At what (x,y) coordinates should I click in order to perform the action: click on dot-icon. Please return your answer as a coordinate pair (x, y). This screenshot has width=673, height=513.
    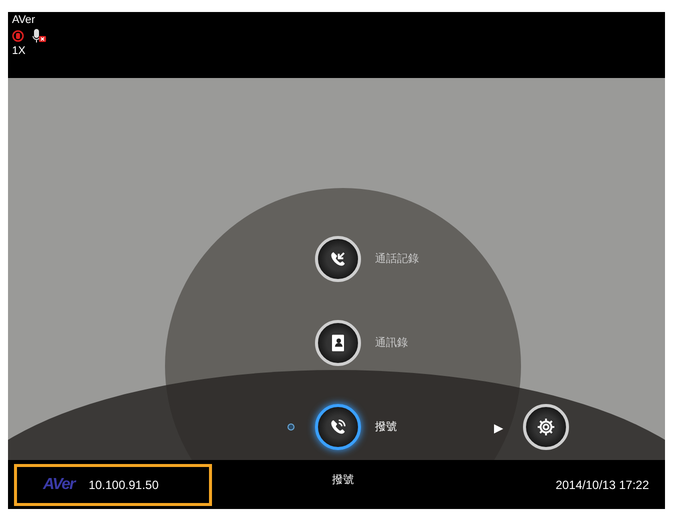
    Looking at the image, I should click on (291, 427).